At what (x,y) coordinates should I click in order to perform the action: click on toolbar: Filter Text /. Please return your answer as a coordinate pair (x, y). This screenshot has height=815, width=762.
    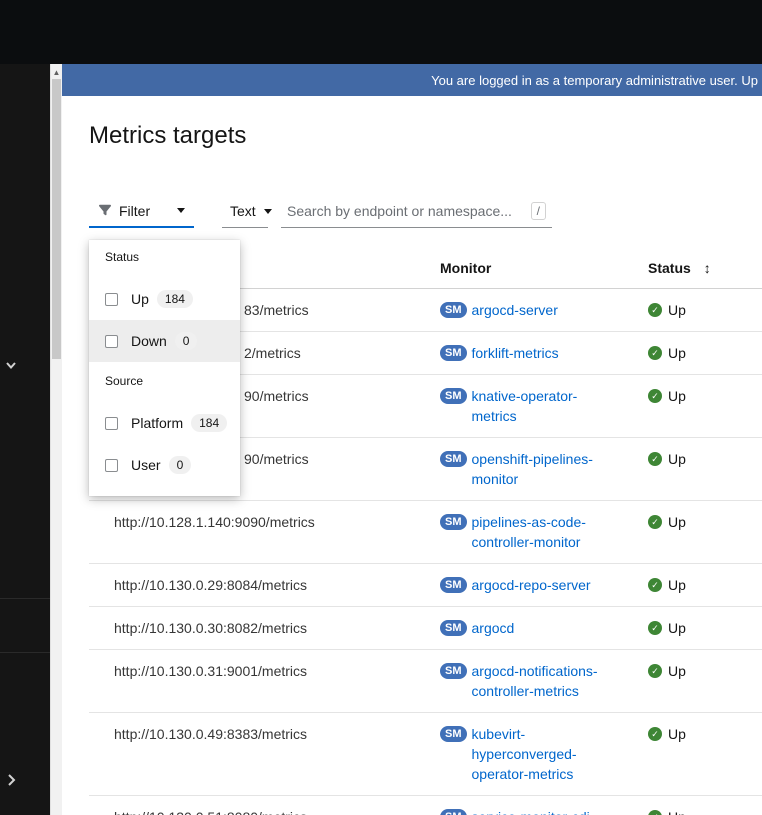
    Looking at the image, I should click on (425, 211).